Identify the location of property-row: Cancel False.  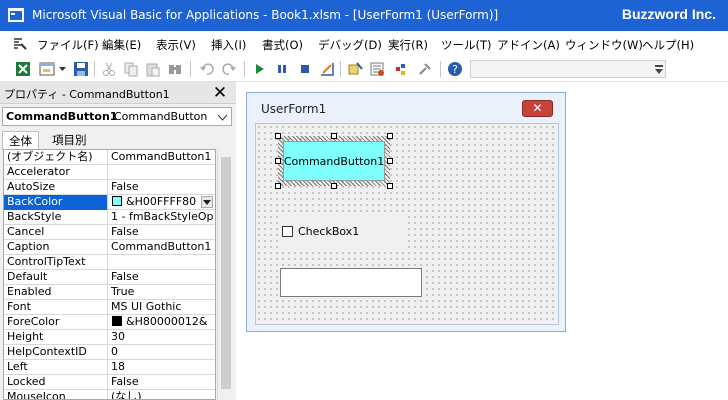
(109, 232).